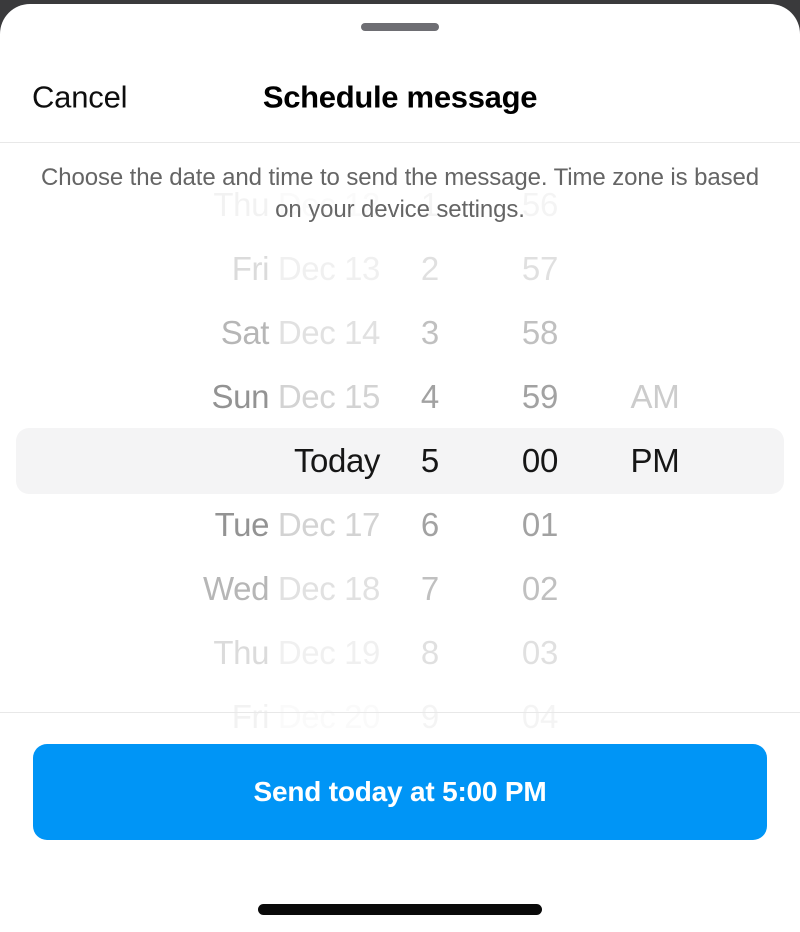 This screenshot has width=800, height=932. What do you see at coordinates (79, 97) in the screenshot?
I see `cancel-button: Cancel` at bounding box center [79, 97].